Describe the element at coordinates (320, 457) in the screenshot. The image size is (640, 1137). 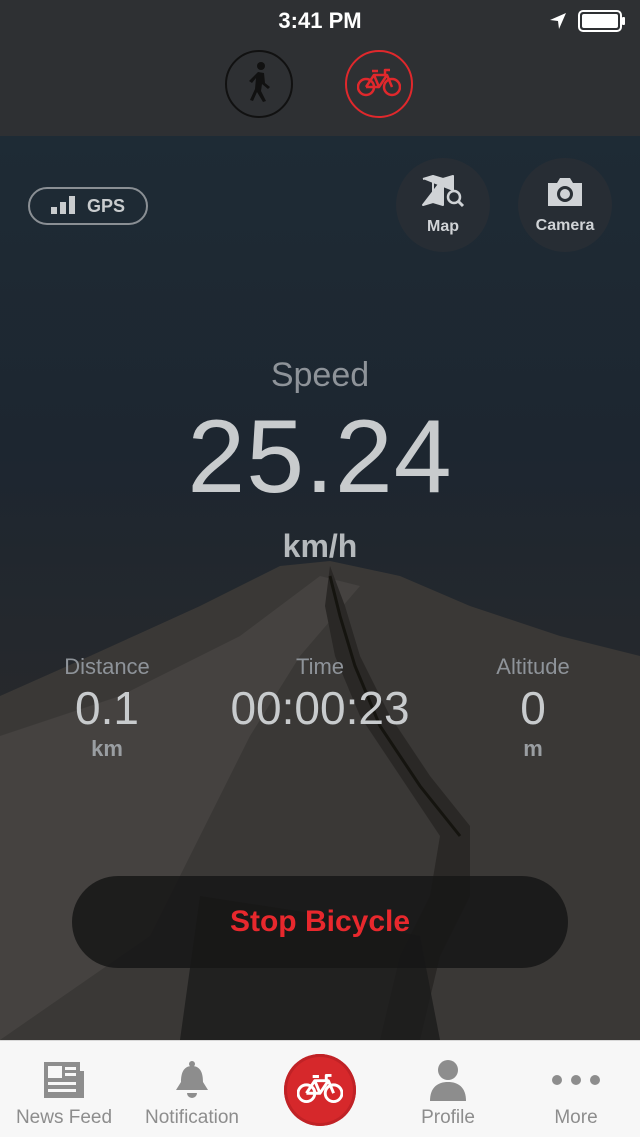
I see `speed-value: 25.24` at that location.